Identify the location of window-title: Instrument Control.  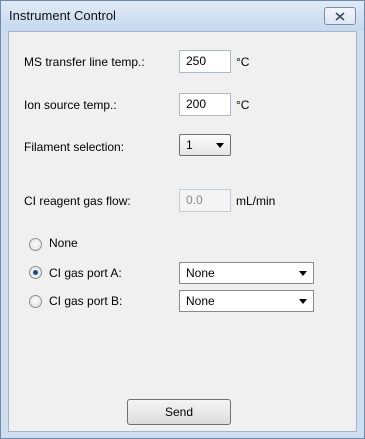
(62, 15).